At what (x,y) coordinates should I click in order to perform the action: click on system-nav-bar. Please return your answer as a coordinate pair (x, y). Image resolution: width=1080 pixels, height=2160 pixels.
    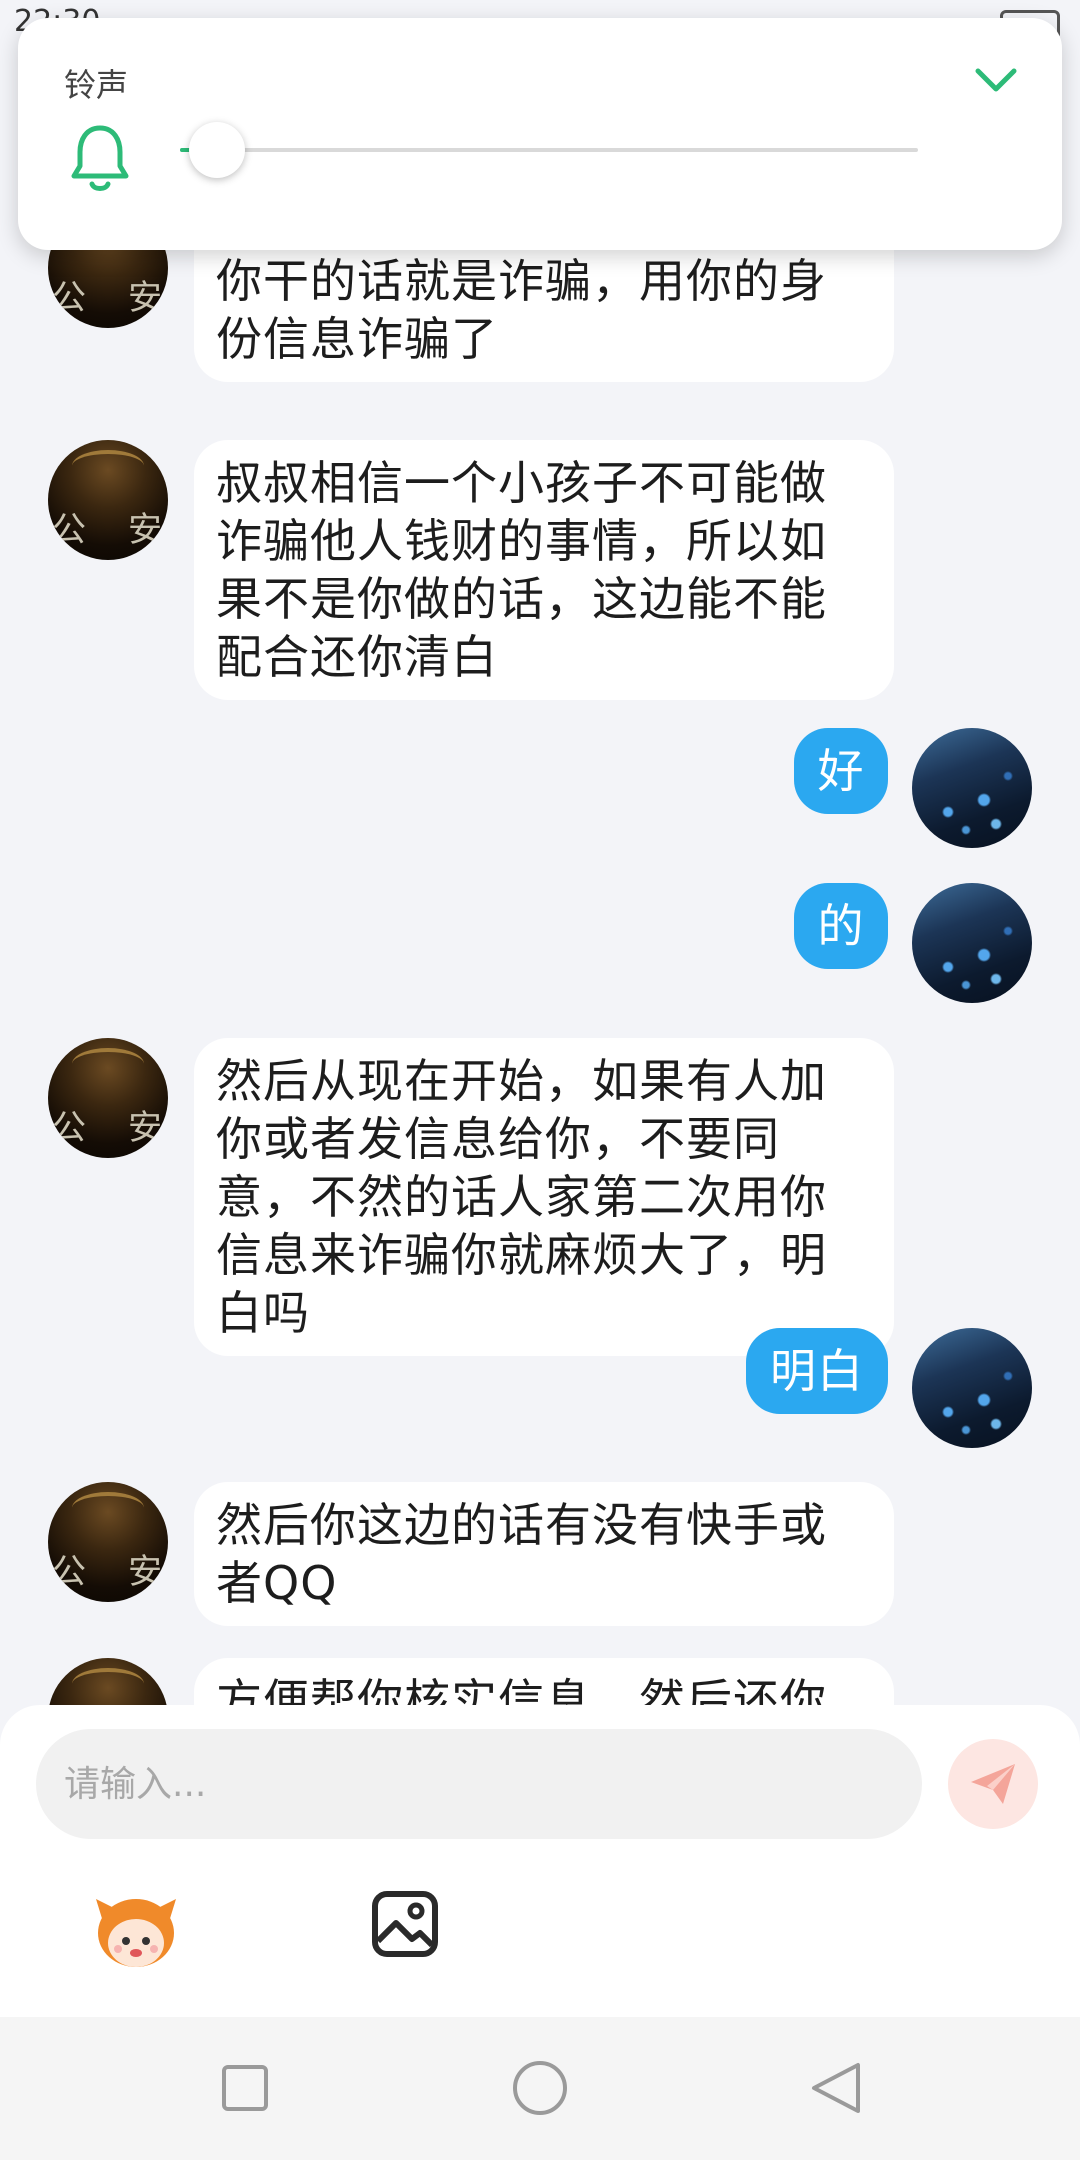
    Looking at the image, I should click on (540, 2088).